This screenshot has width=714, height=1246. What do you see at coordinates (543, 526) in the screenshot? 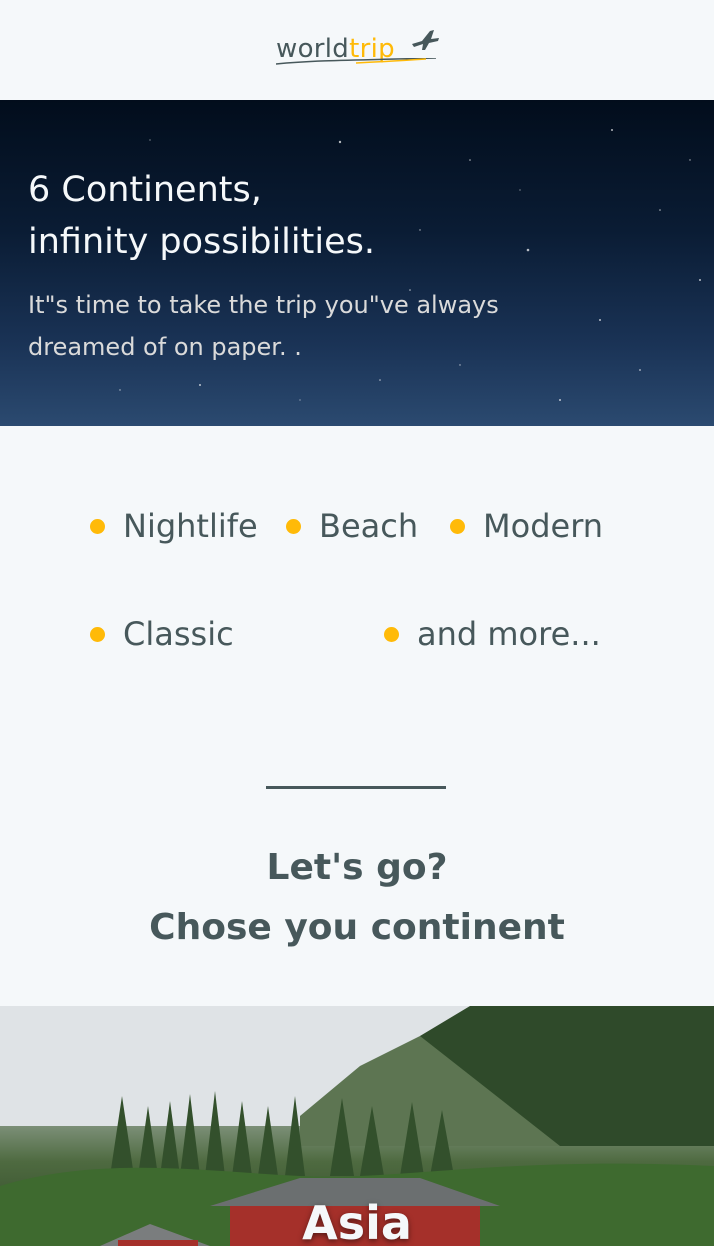
I see `category-label: Modern` at bounding box center [543, 526].